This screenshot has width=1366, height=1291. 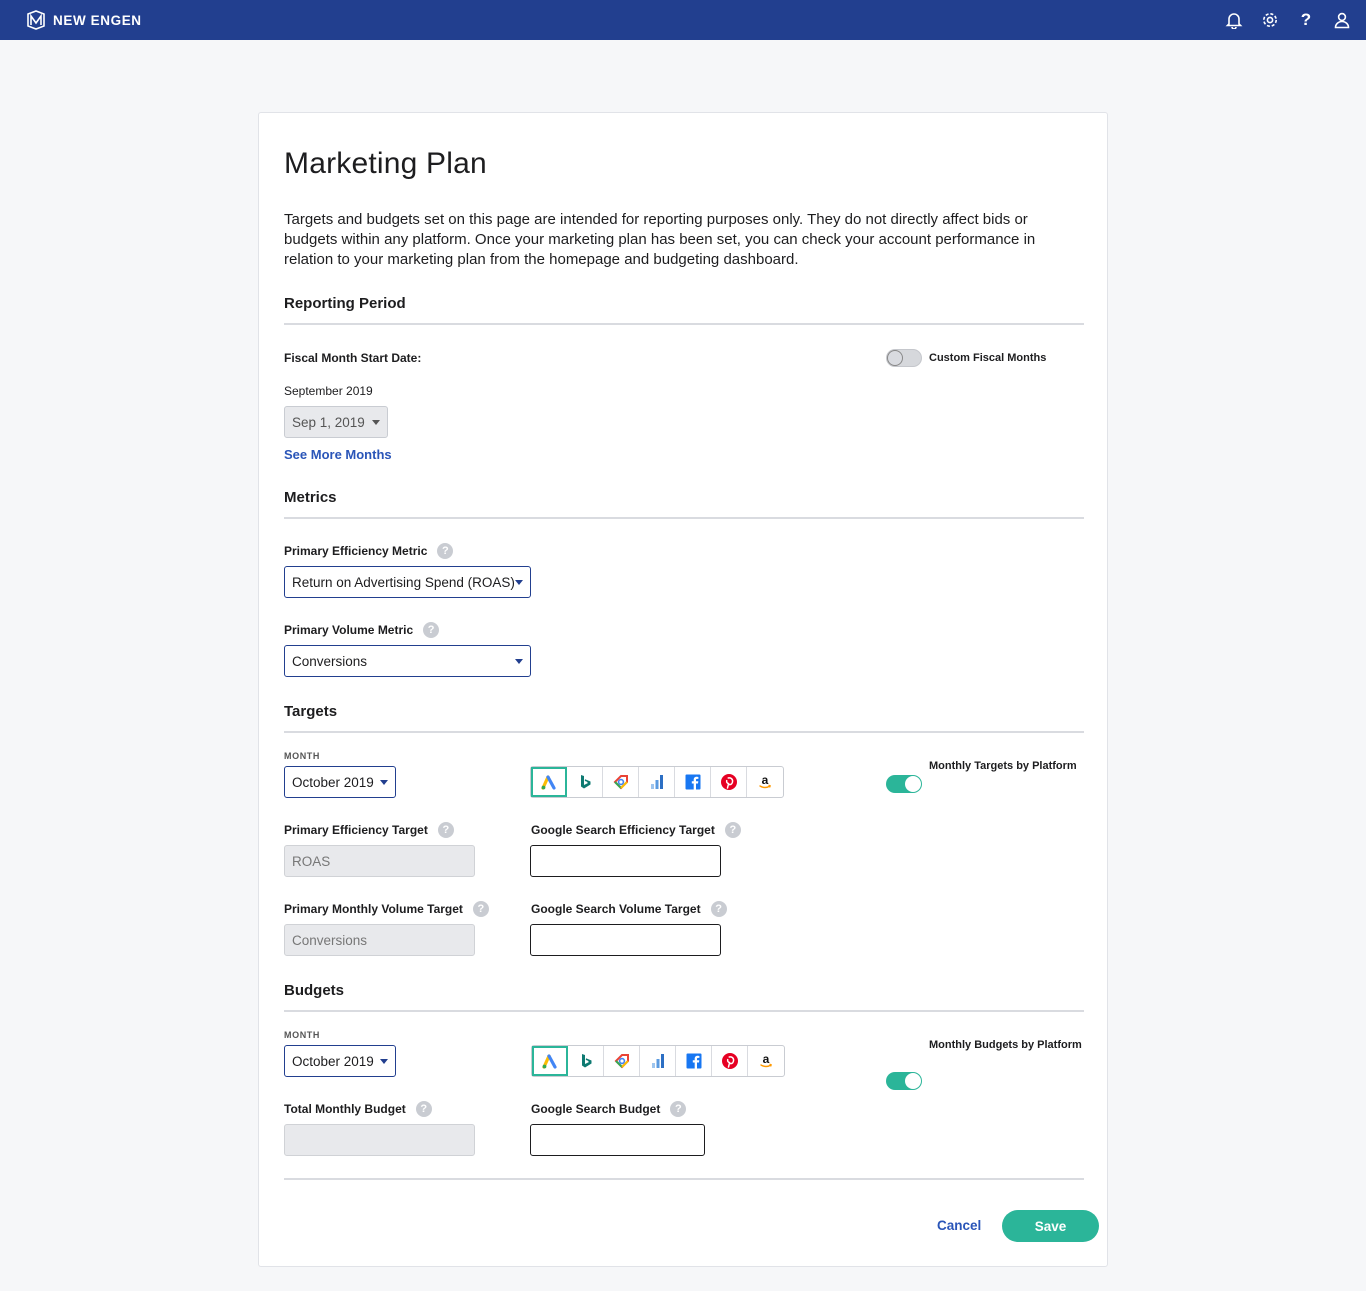 I want to click on platform-budget-input, so click(x=617, y=1140).